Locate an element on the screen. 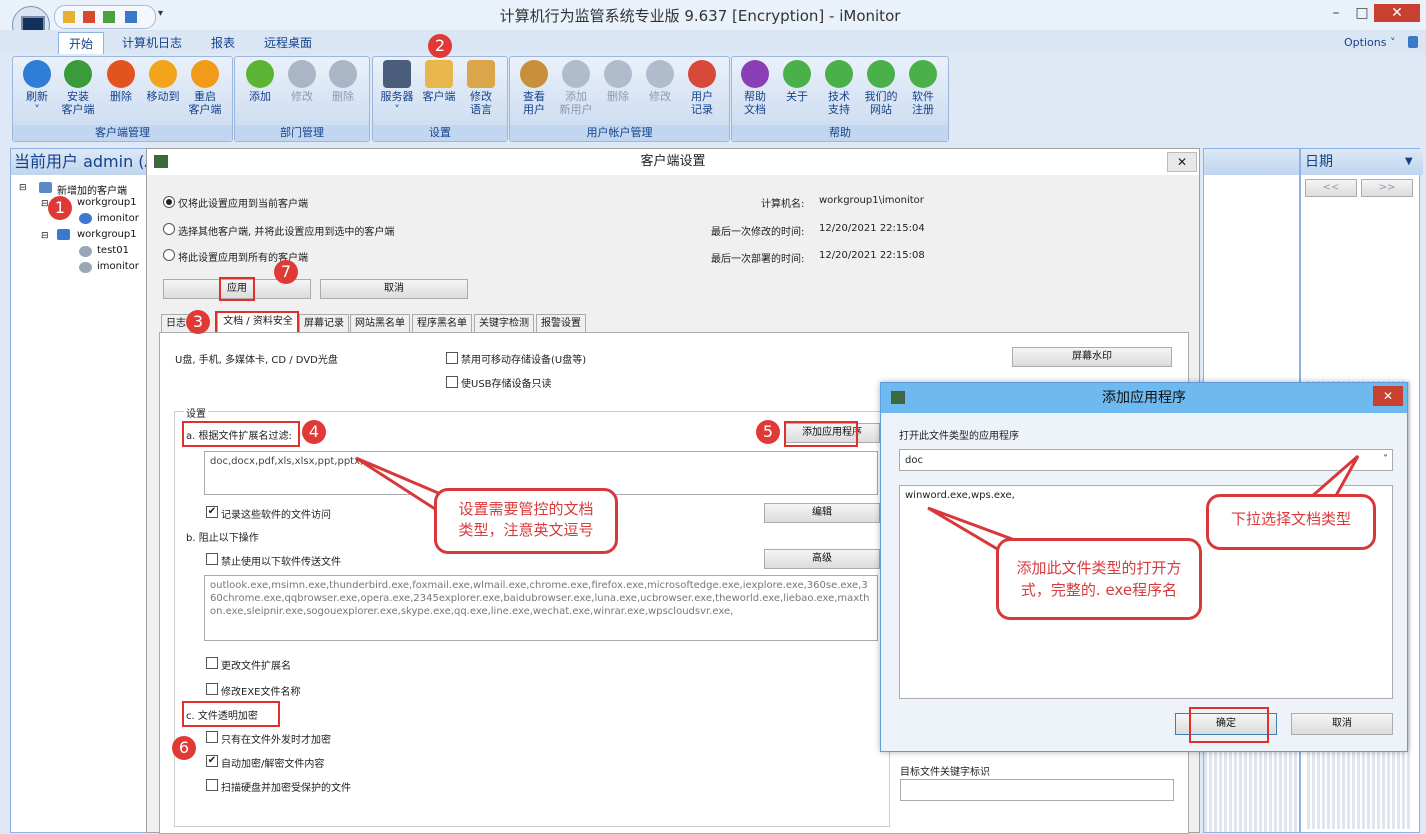 The image size is (1426, 834). chevron-down-icon: ˅ is located at coordinates (1385, 459).